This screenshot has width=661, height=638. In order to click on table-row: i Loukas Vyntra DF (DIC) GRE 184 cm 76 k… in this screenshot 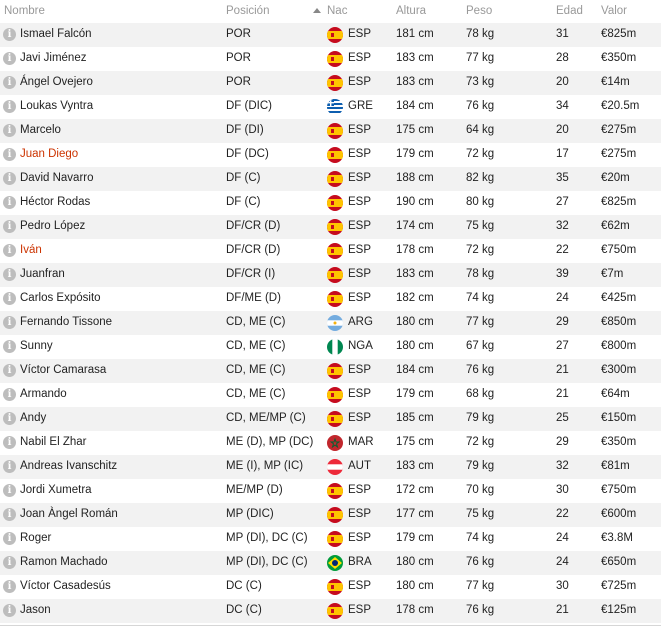, I will do `click(330, 107)`.